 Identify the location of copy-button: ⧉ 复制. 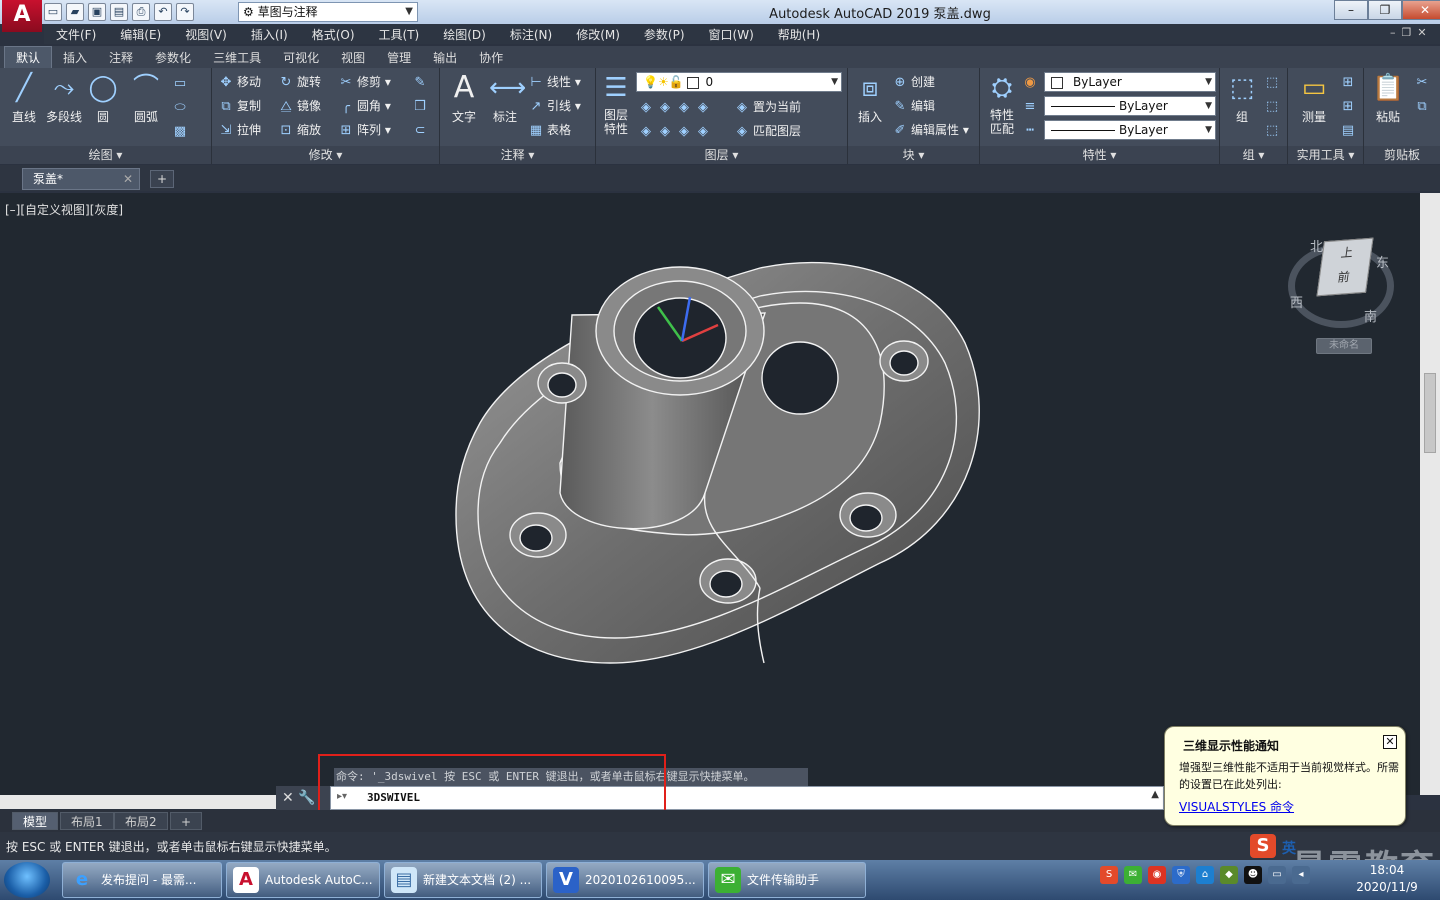
(239, 106).